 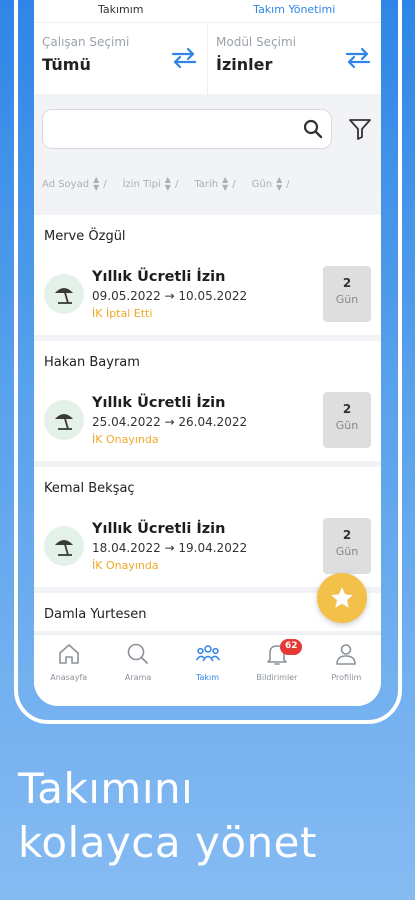 I want to click on favorites-button, so click(x=342, y=598).